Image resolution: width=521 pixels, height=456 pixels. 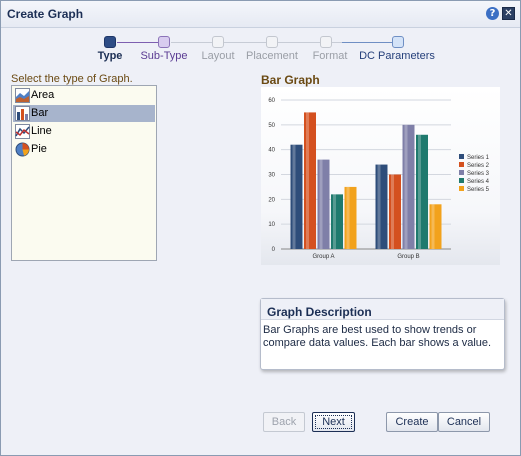 I want to click on train-stop-layout, so click(x=218, y=42).